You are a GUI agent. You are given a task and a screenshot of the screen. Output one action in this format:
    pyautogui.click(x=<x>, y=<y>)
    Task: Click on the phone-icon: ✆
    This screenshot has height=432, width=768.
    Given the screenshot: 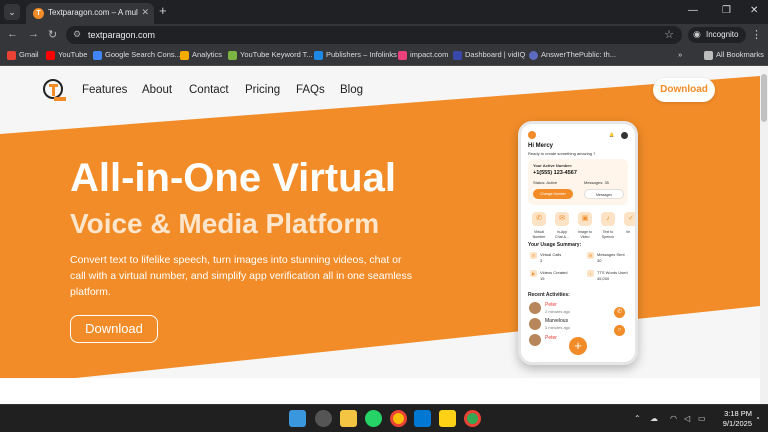 What is the action you would take?
    pyautogui.click(x=539, y=219)
    